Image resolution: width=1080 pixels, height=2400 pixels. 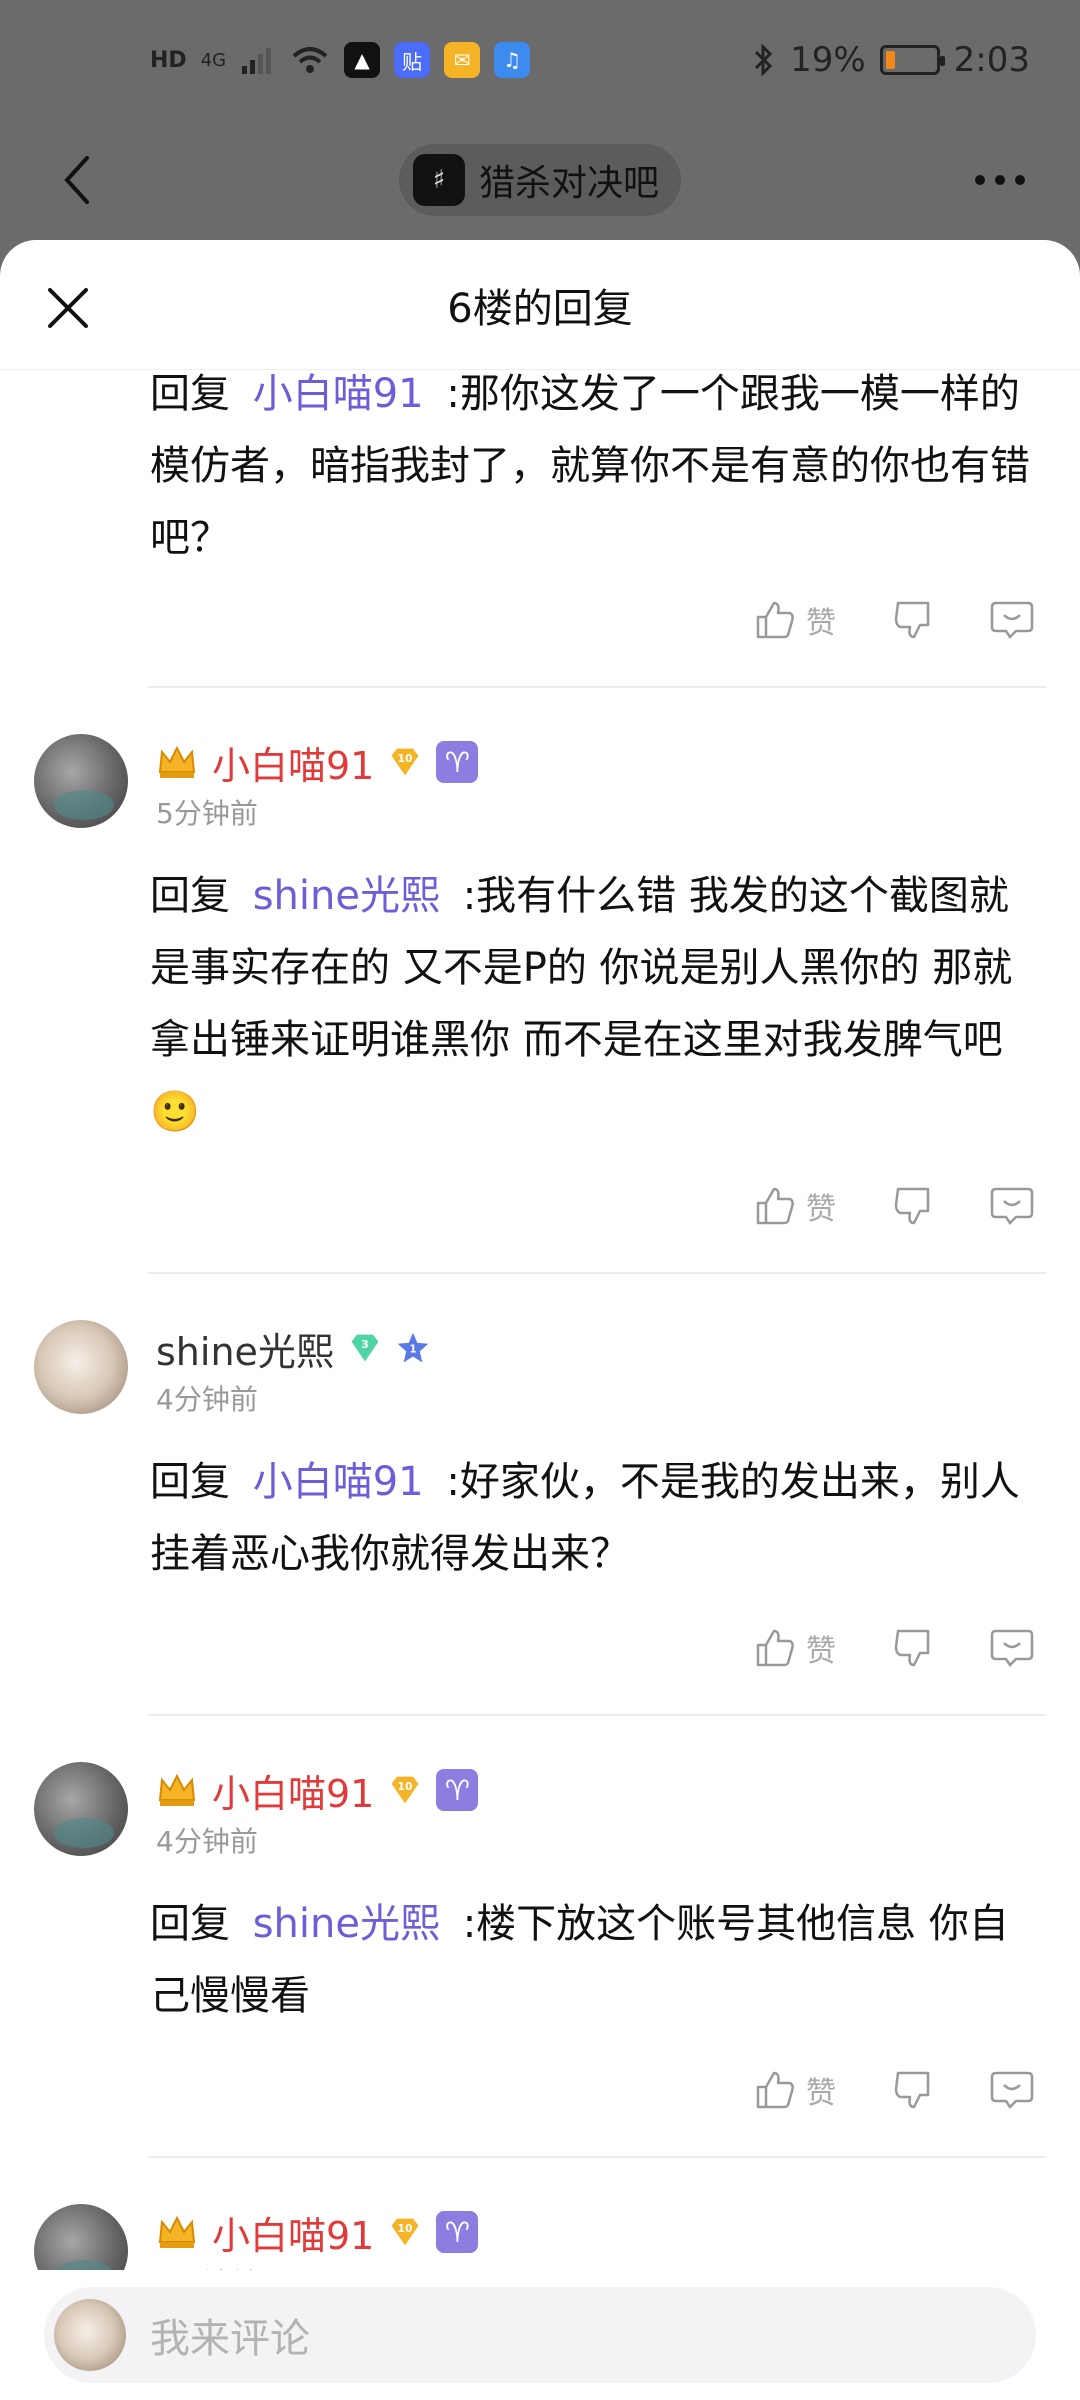 I want to click on back-button, so click(x=76, y=180).